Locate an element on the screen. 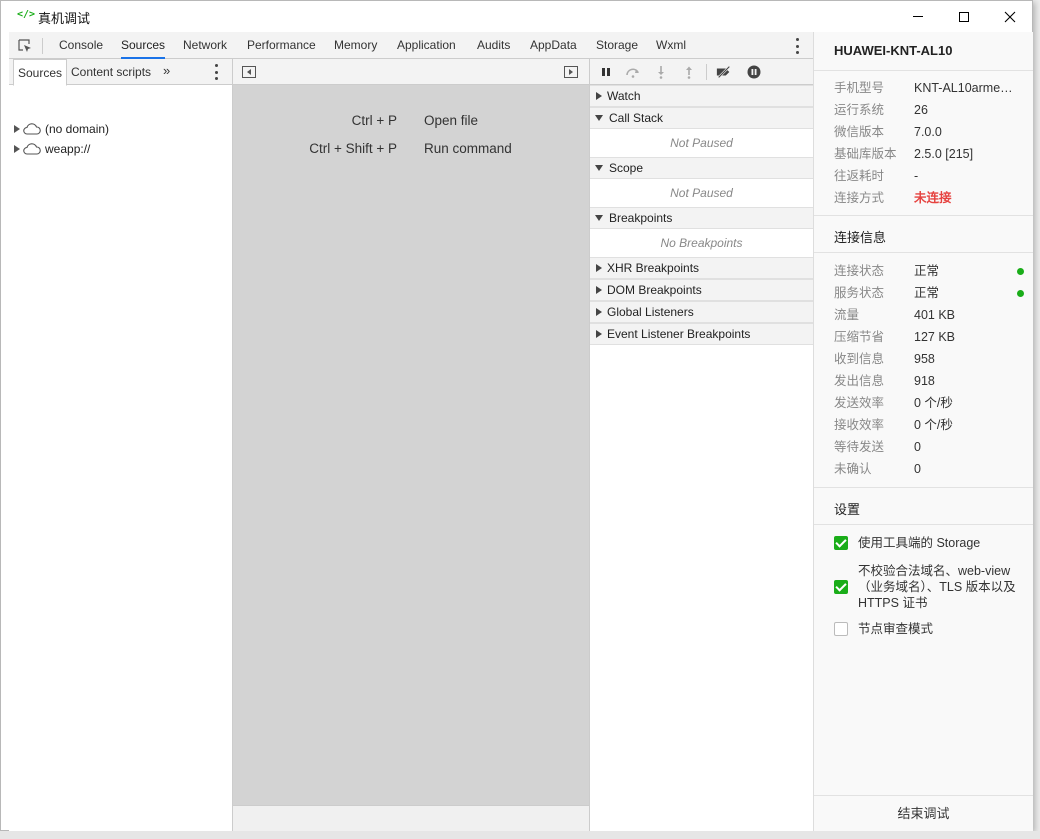 This screenshot has width=1040, height=839. minimize-button is located at coordinates (918, 16).